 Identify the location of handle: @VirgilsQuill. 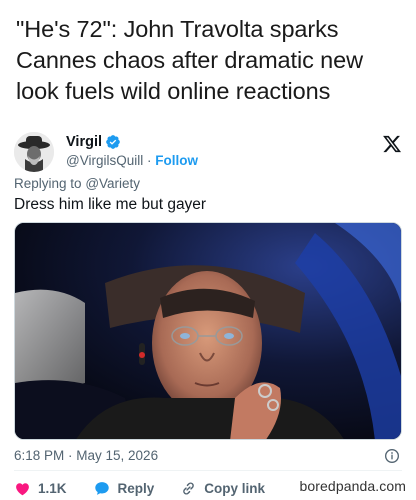
(104, 160).